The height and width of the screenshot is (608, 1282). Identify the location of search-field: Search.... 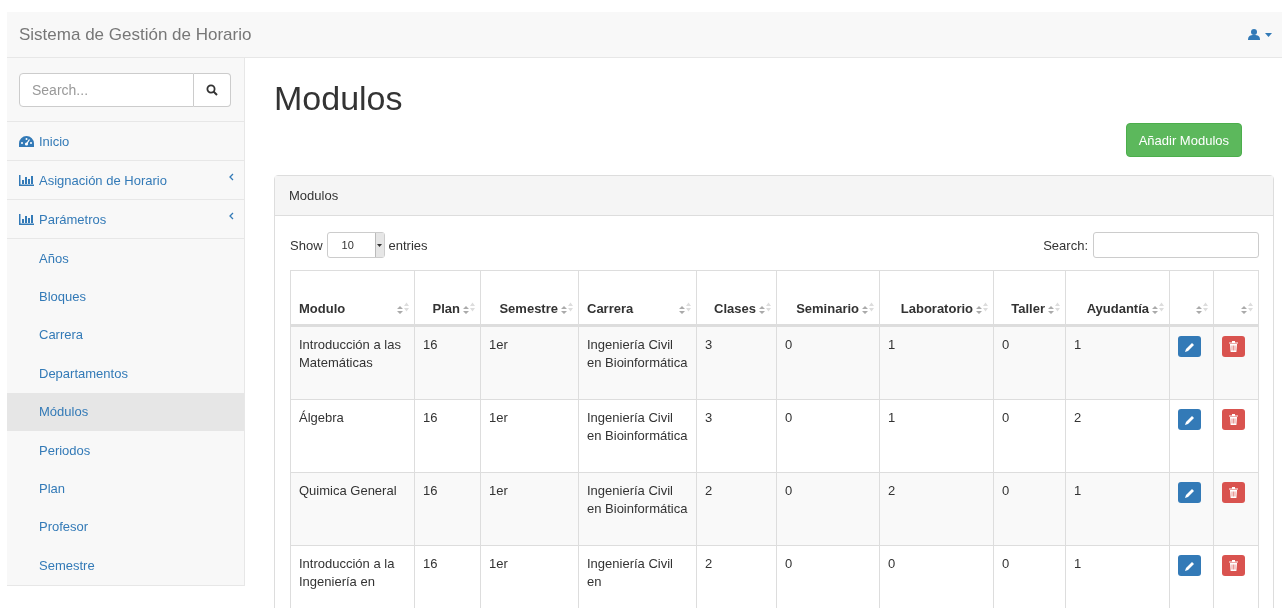
(106, 90).